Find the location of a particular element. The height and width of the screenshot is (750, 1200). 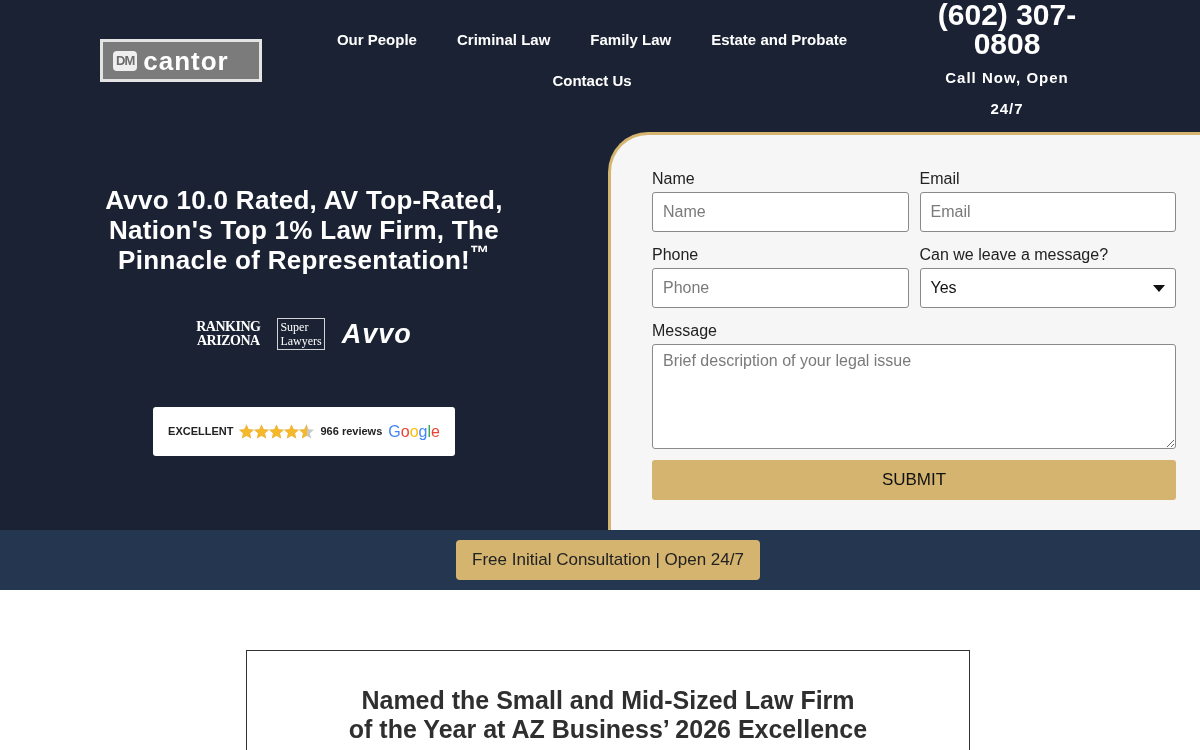

field-label: Phone is located at coordinates (676, 255).